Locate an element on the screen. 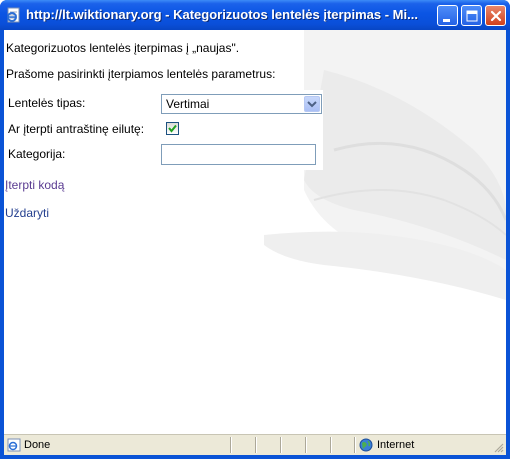  header-row-checkbox is located at coordinates (172, 128).